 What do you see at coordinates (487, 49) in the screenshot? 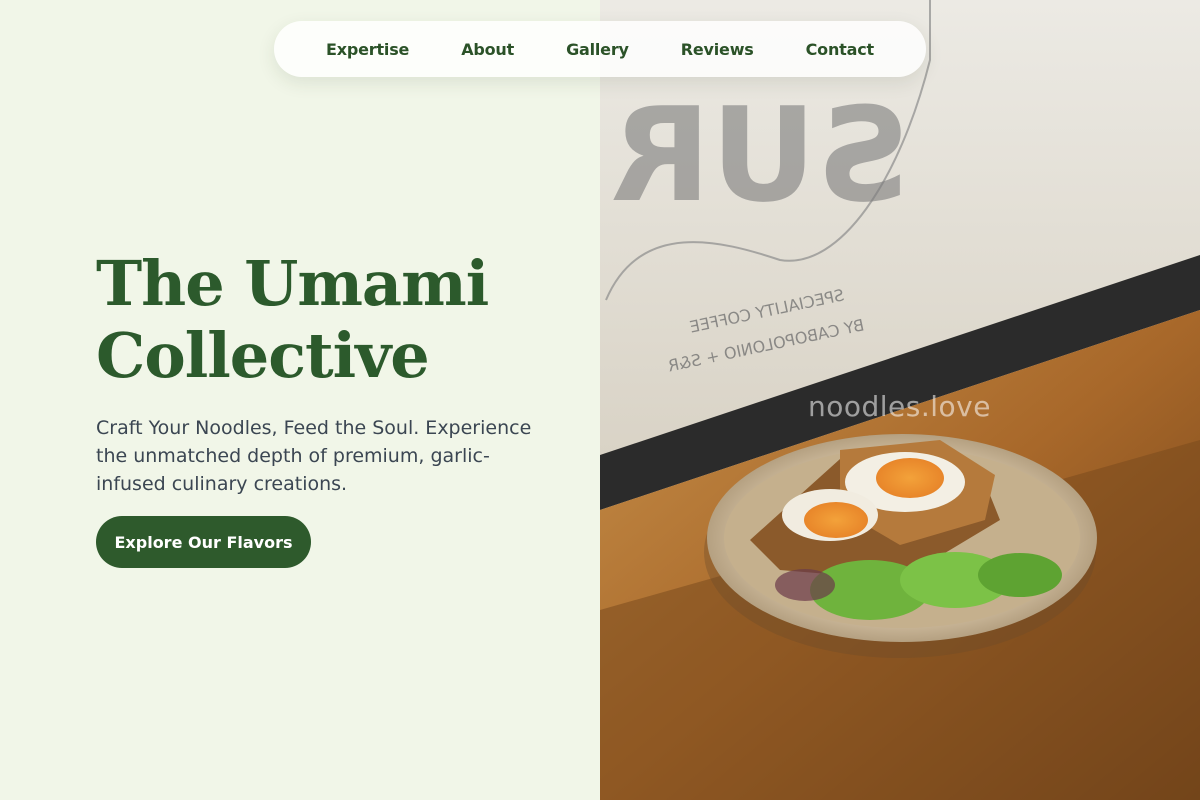
I see `nav-item-about: About` at bounding box center [487, 49].